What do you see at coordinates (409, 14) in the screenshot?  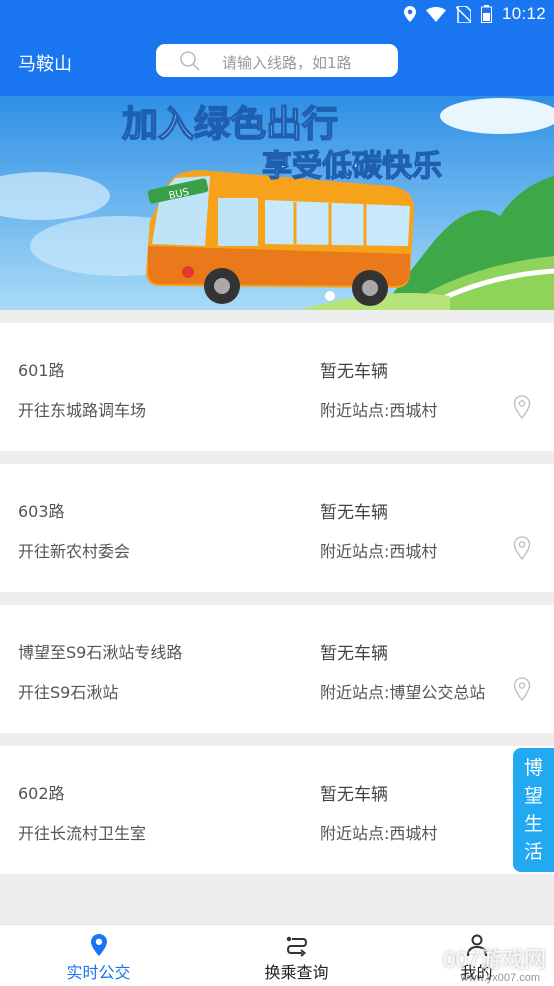 I see `location-icon` at bounding box center [409, 14].